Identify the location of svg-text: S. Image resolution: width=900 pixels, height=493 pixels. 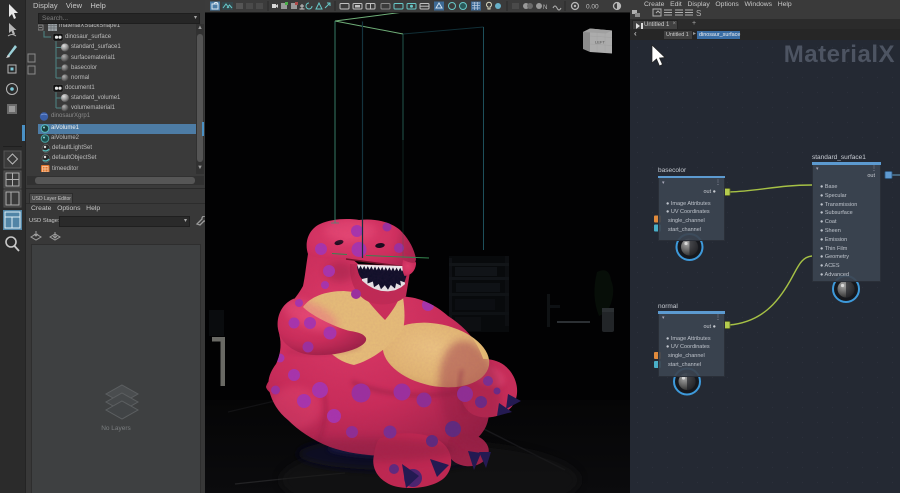
(698, 13).